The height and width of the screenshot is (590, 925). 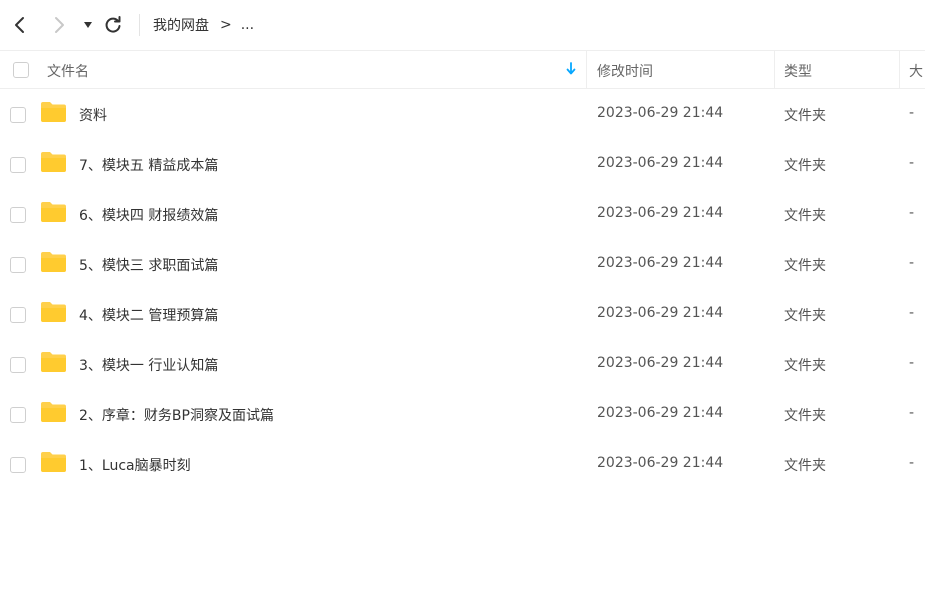 I want to click on table-row: 2、序章：财务BP洞察及面试篇 2023-06-29 21:44 文件夹 -, so click(x=462, y=414).